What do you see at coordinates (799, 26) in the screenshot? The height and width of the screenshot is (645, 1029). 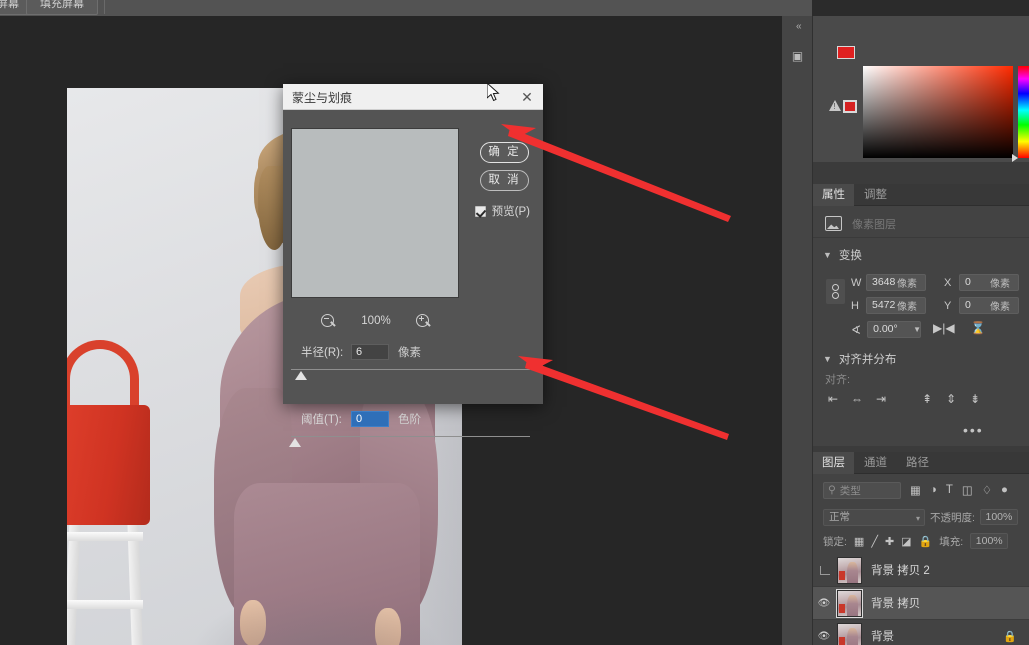 I see `collapse-panels-icon: «` at bounding box center [799, 26].